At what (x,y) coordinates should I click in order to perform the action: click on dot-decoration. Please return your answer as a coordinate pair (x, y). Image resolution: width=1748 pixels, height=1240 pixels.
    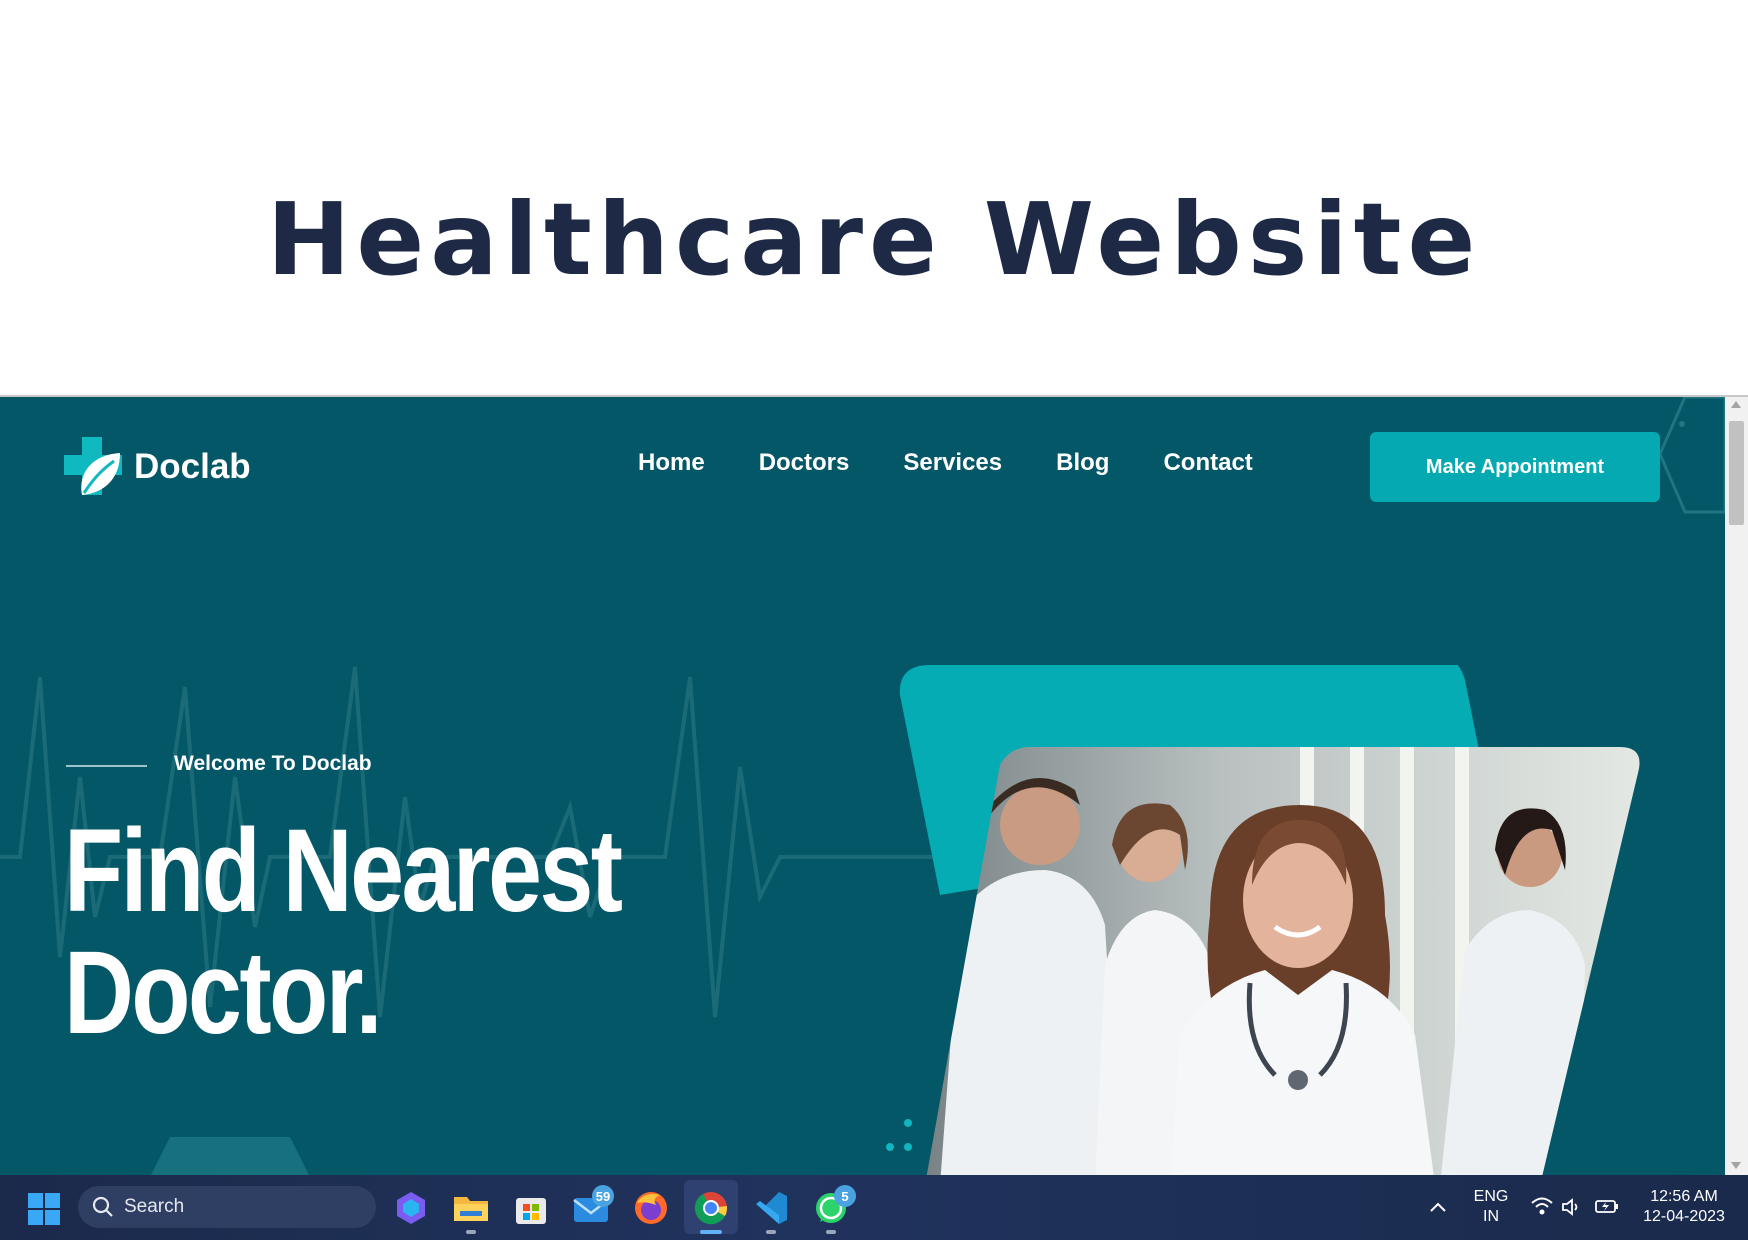
    Looking at the image, I should click on (908, 1123).